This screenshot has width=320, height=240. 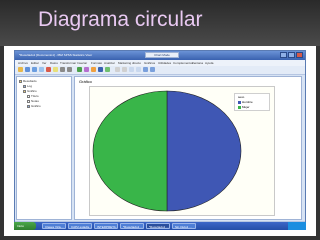 What do you see at coordinates (96, 63) in the screenshot?
I see `menu-format: Formato` at bounding box center [96, 63].